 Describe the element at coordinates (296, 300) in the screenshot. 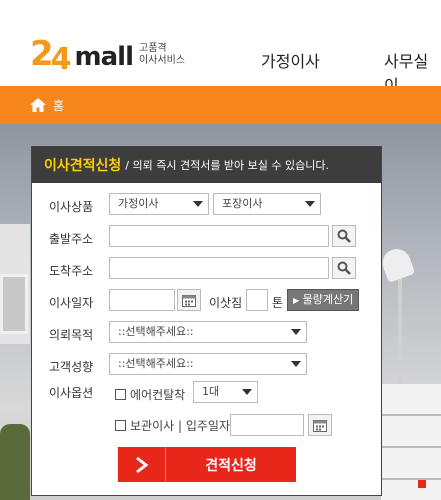

I see `play-icon: ▶` at that location.